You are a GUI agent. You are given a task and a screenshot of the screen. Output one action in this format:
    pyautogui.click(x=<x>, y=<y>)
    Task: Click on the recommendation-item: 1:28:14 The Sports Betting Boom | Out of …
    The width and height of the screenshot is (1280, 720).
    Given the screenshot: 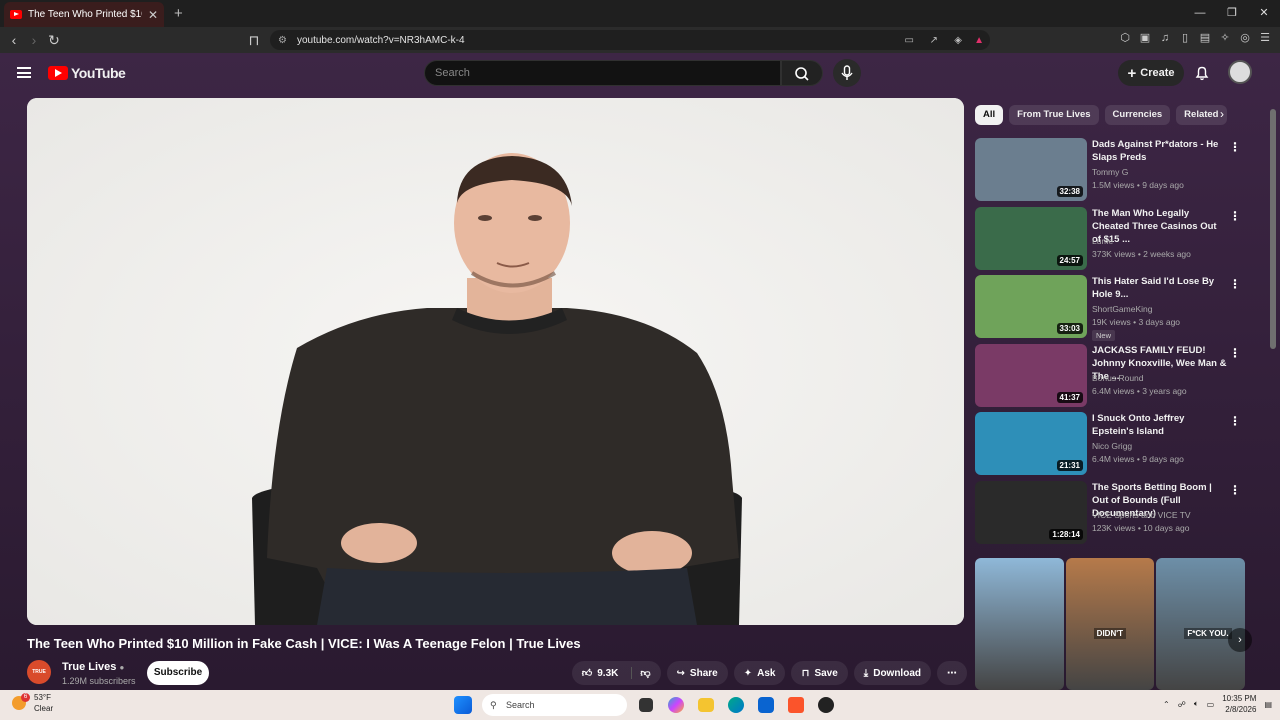 What is the action you would take?
    pyautogui.click(x=1110, y=513)
    